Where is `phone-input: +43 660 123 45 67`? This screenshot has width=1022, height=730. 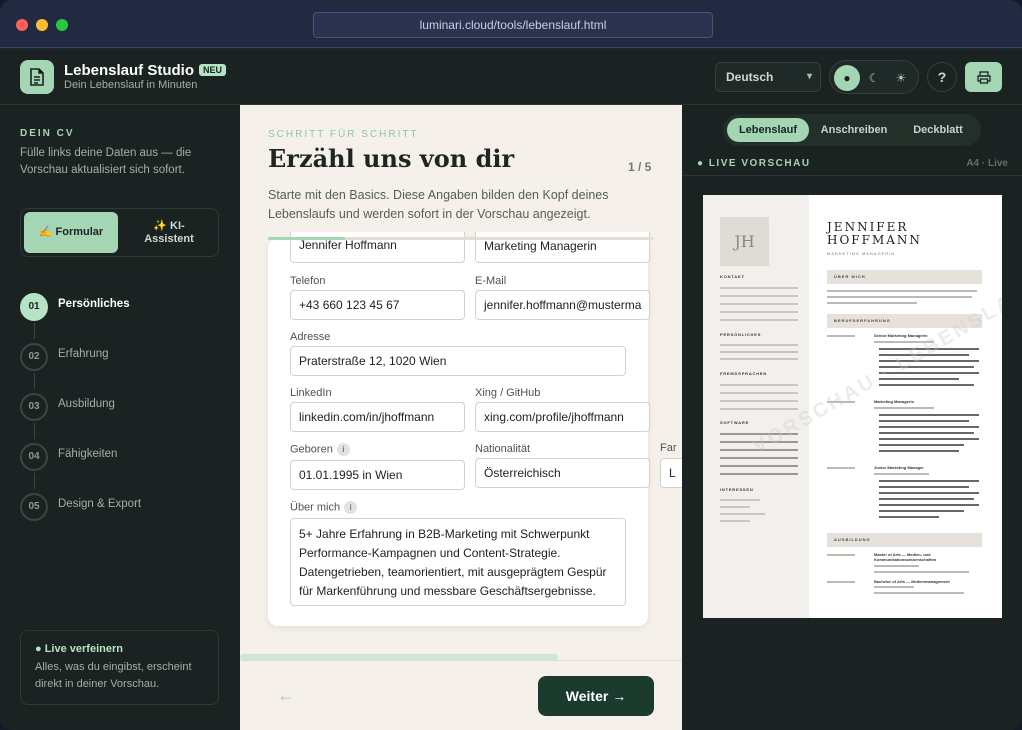
phone-input: +43 660 123 45 67 is located at coordinates (377, 305).